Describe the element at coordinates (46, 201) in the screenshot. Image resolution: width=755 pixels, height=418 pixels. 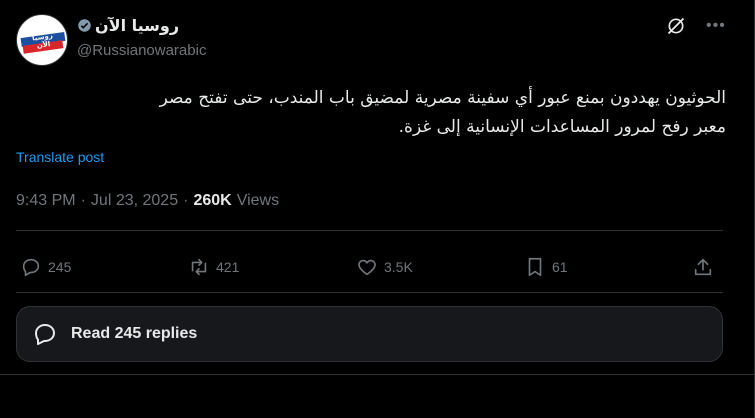
I see `post-time: 9:43 PM` at that location.